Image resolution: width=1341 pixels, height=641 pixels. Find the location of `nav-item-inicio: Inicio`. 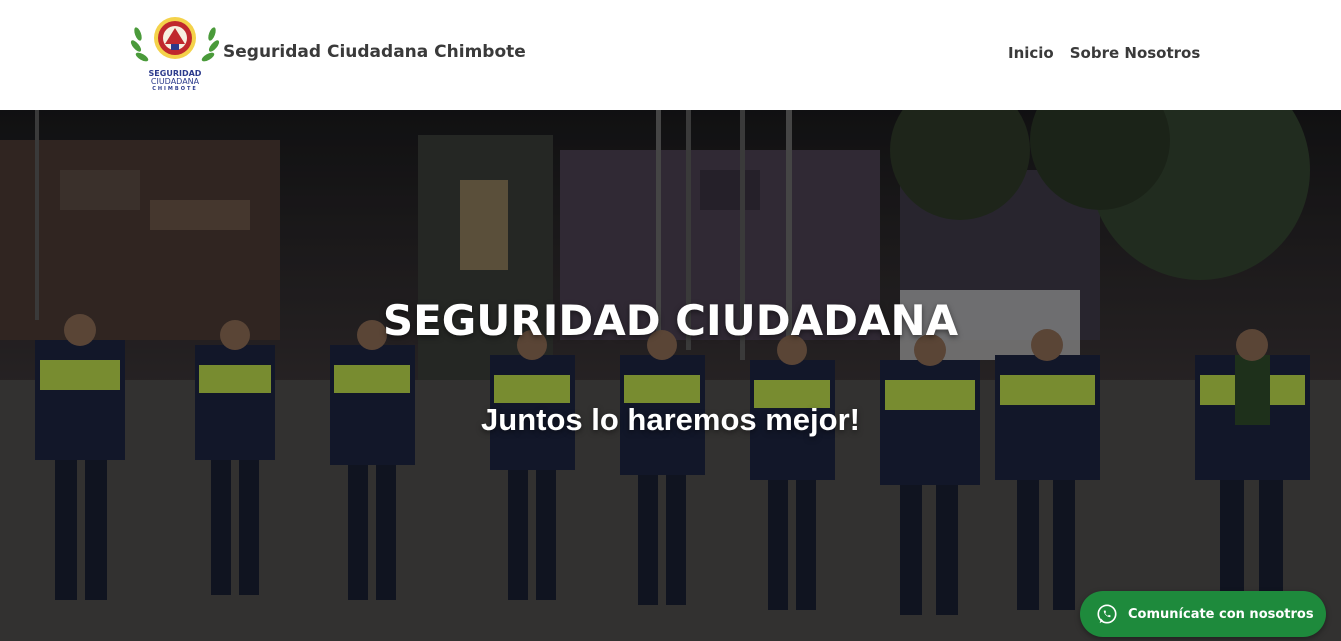

nav-item-inicio: Inicio is located at coordinates (1031, 53).